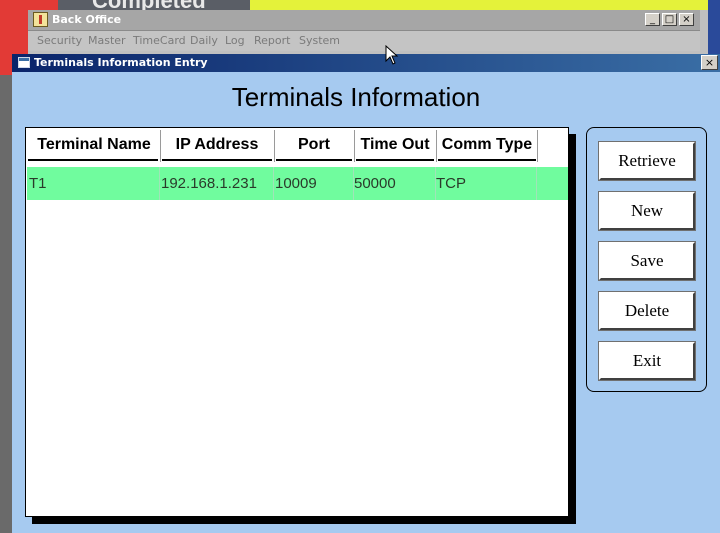  What do you see at coordinates (59, 40) in the screenshot?
I see `menu-security: Security` at bounding box center [59, 40].